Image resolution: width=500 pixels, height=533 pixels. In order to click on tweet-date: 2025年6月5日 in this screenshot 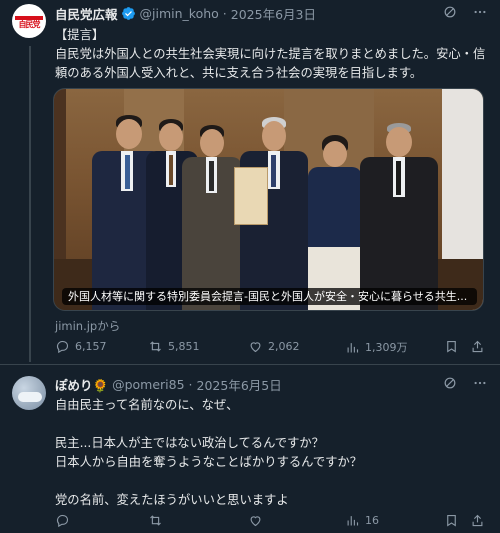, I will do `click(239, 384)`.